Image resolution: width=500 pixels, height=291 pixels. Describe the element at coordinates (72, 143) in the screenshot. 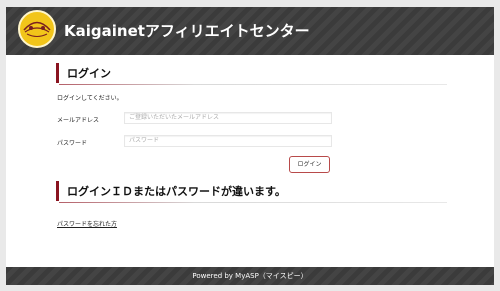

I see `password-label: パスワード` at that location.